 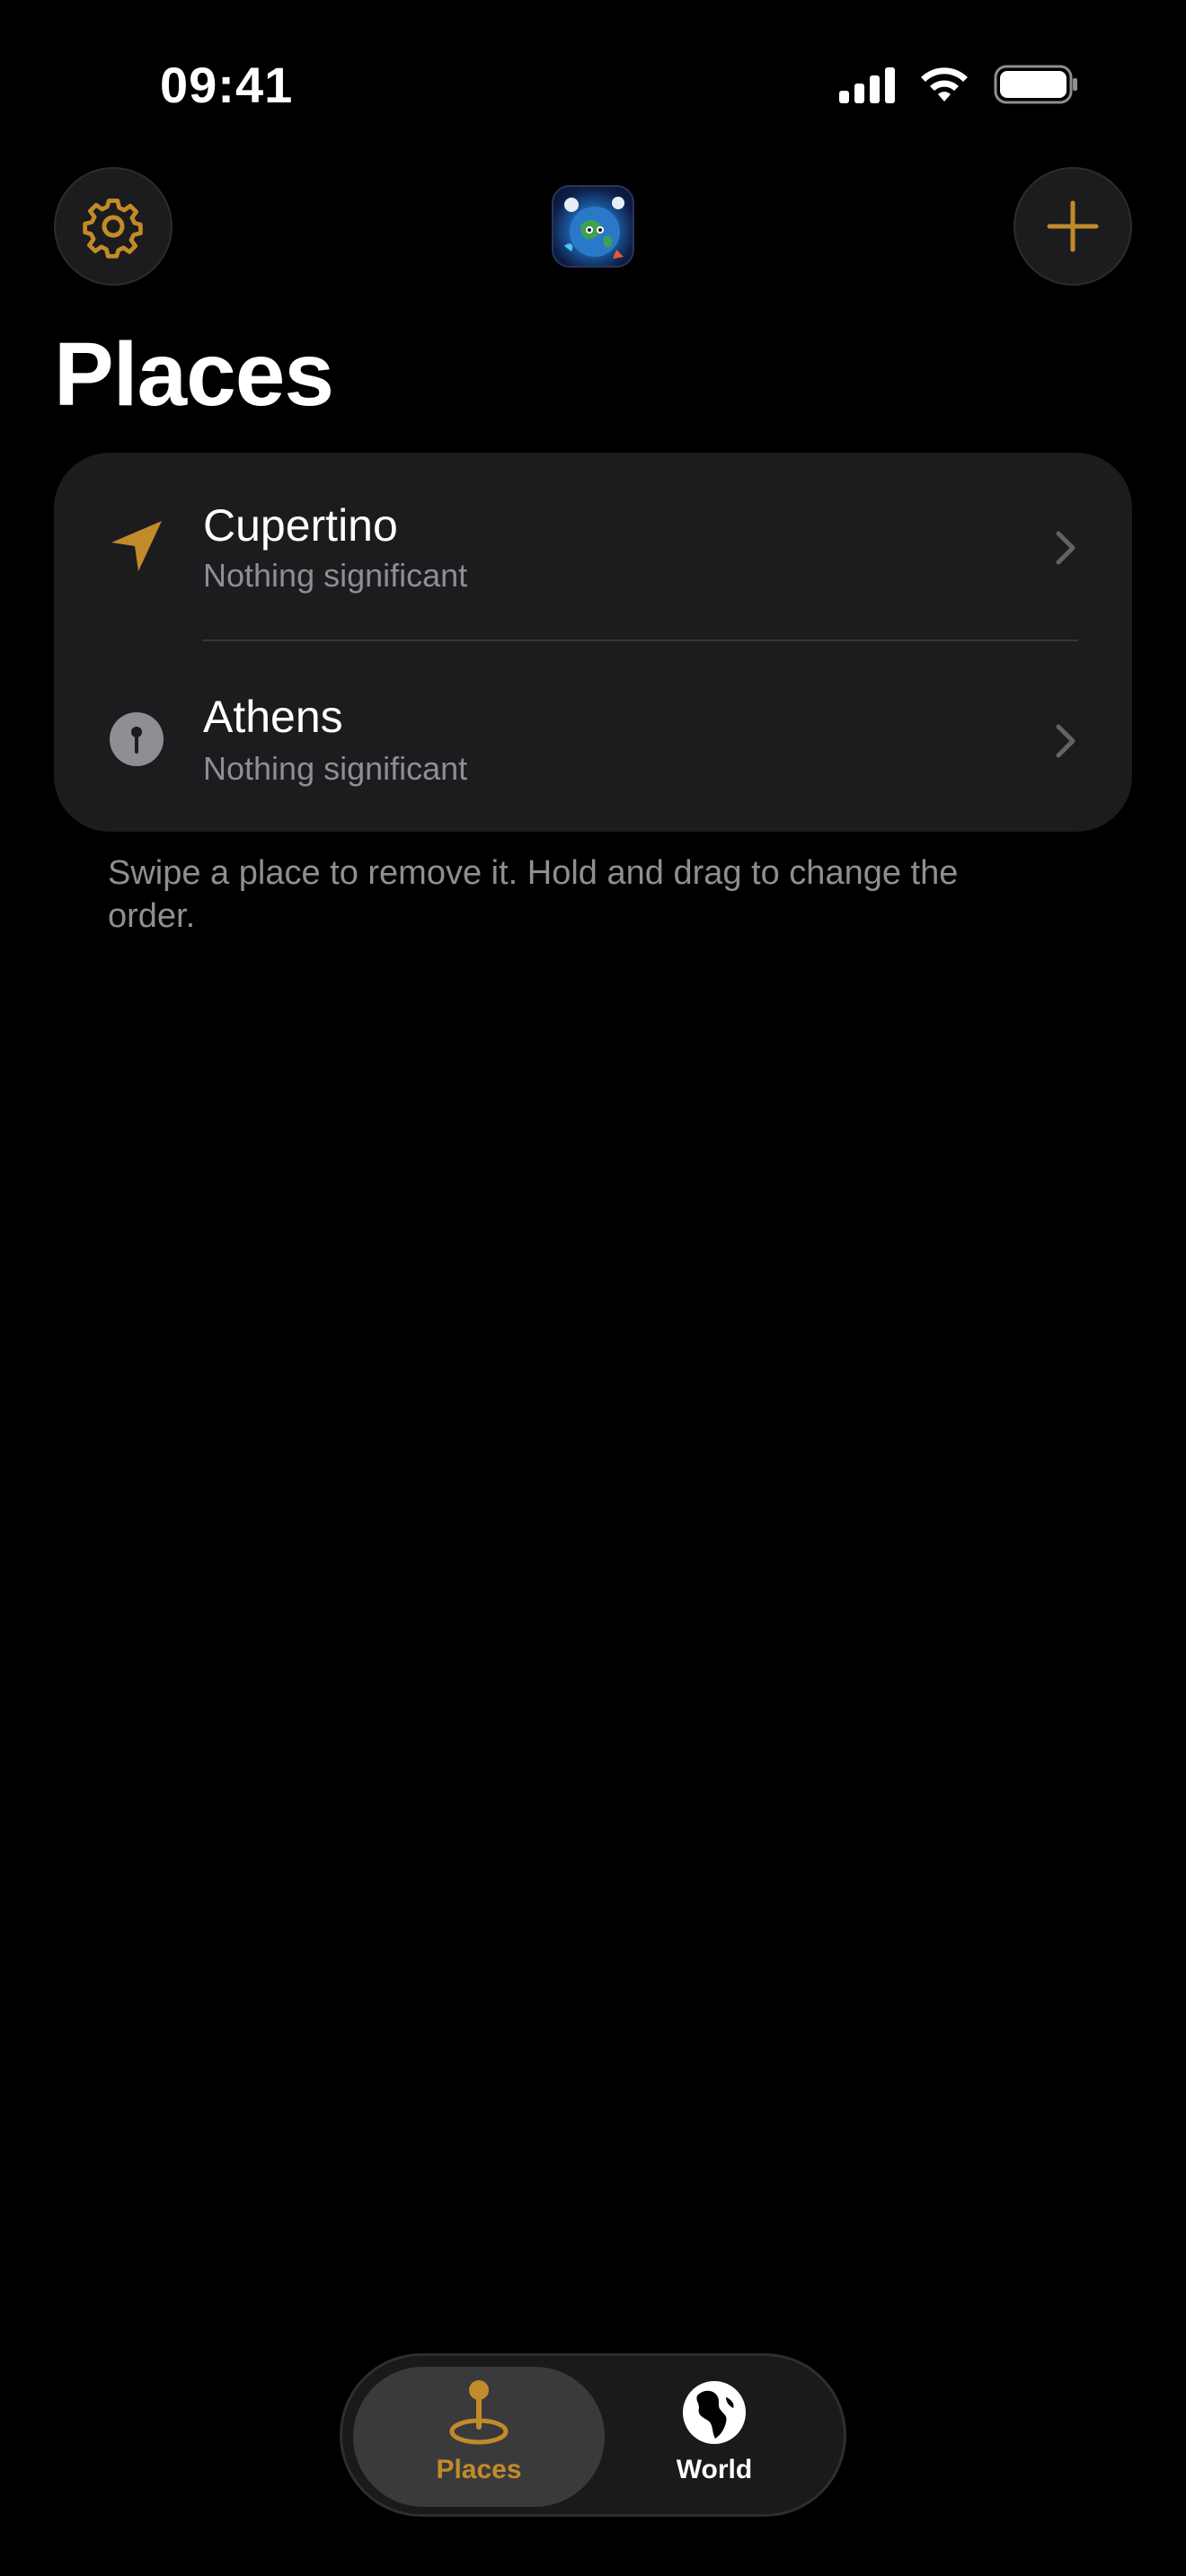 What do you see at coordinates (1035, 84) in the screenshot?
I see `battery-icon` at bounding box center [1035, 84].